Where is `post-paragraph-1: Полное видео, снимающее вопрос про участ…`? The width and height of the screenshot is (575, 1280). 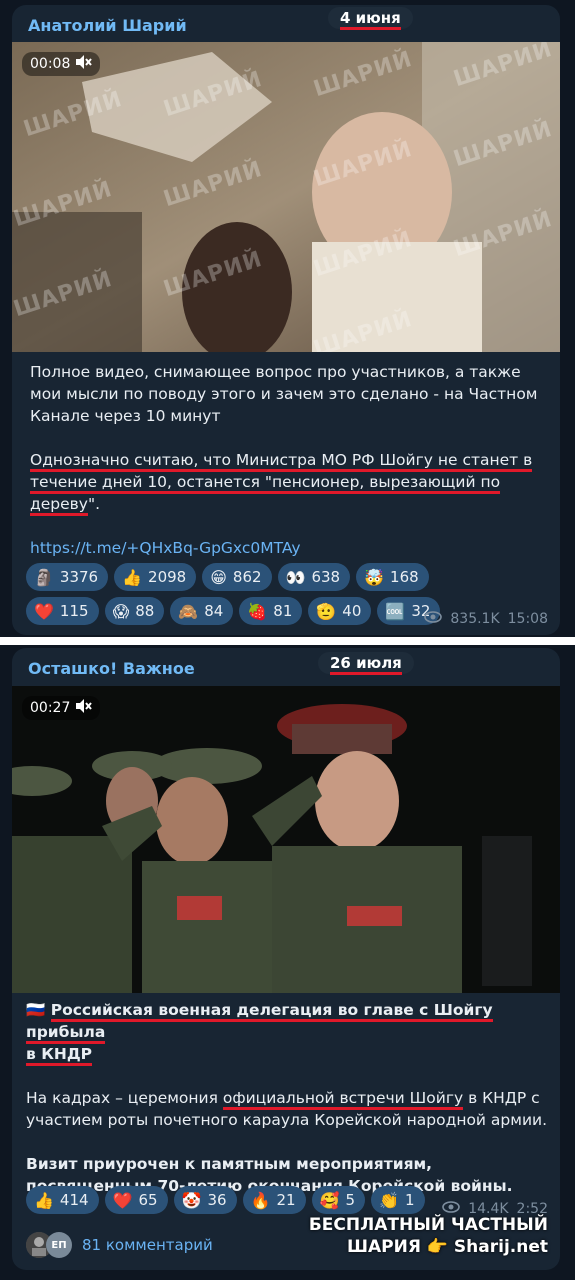
post-paragraph-1: Полное видео, снимающее вопрос про участ… is located at coordinates (284, 394).